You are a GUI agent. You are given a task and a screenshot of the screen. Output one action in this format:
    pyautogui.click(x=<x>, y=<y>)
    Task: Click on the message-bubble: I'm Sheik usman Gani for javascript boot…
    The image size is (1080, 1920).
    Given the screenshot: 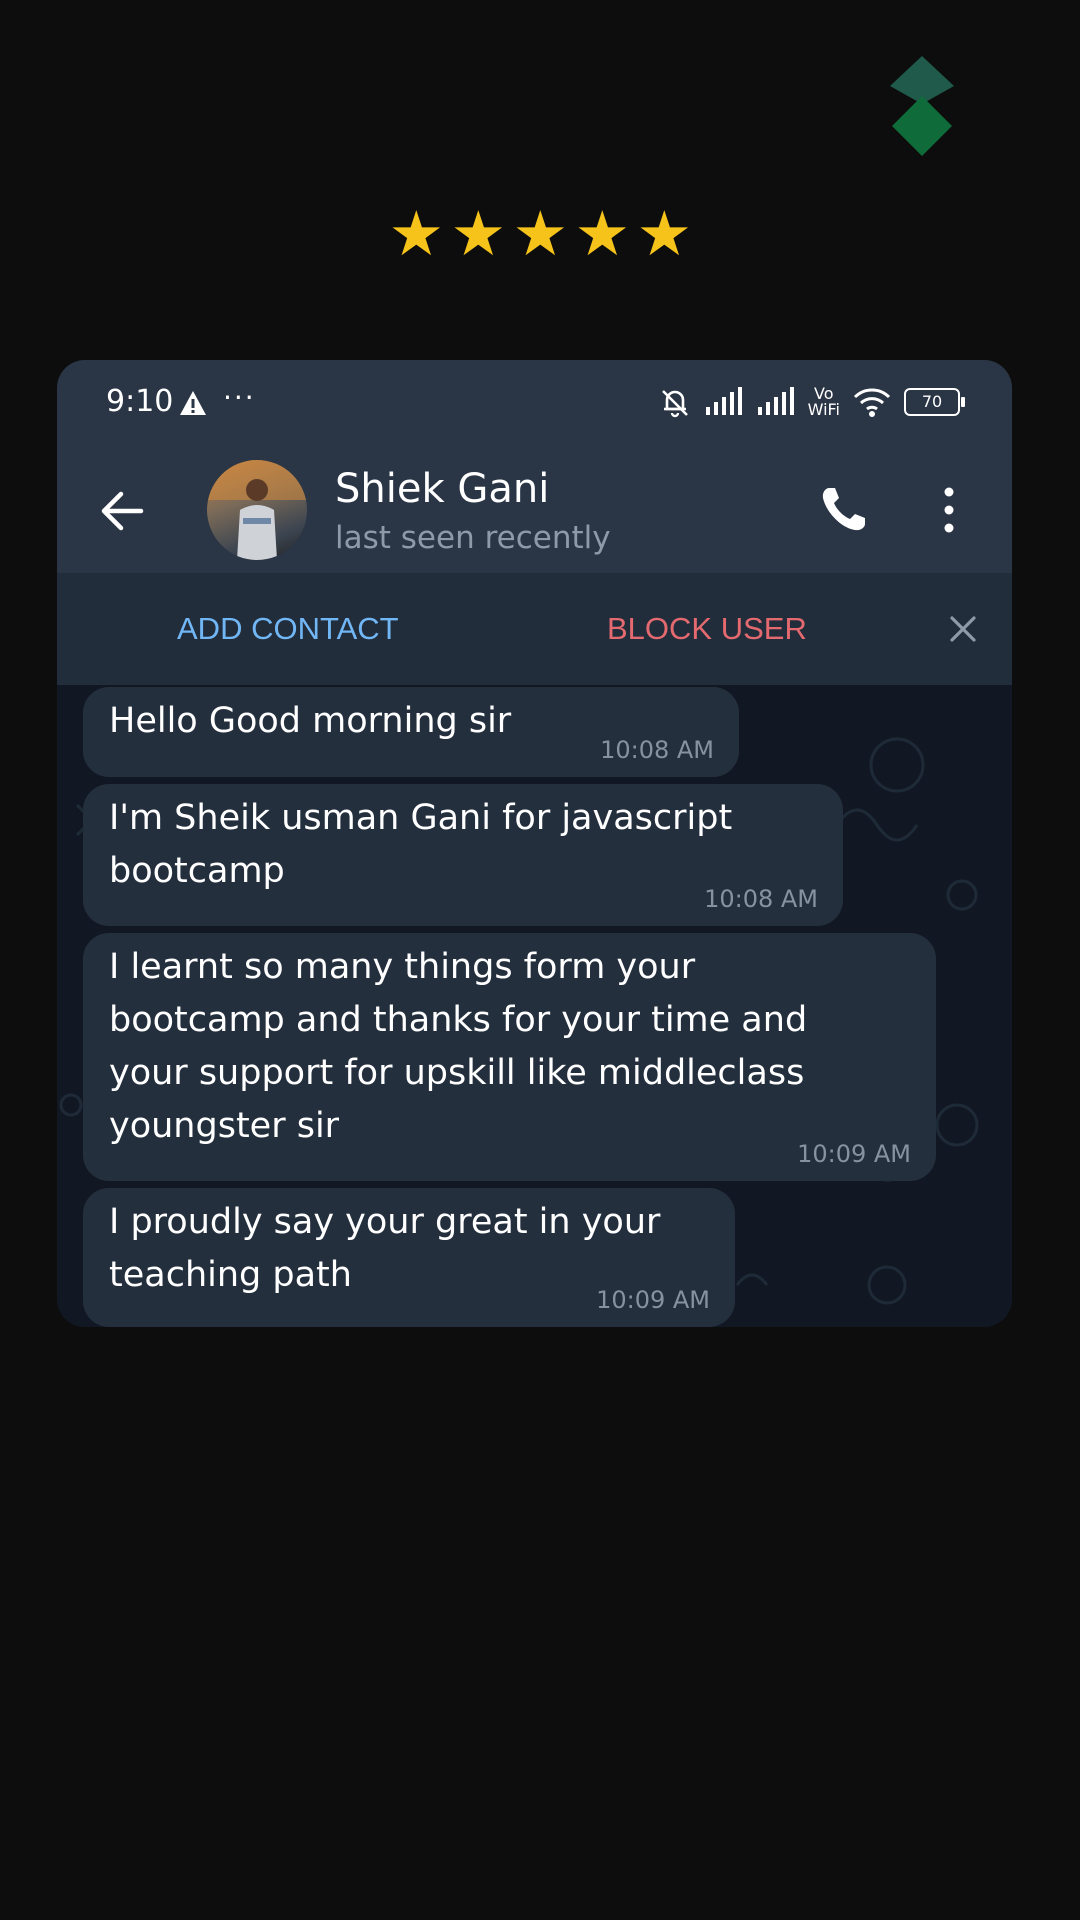 What is the action you would take?
    pyautogui.click(x=463, y=855)
    